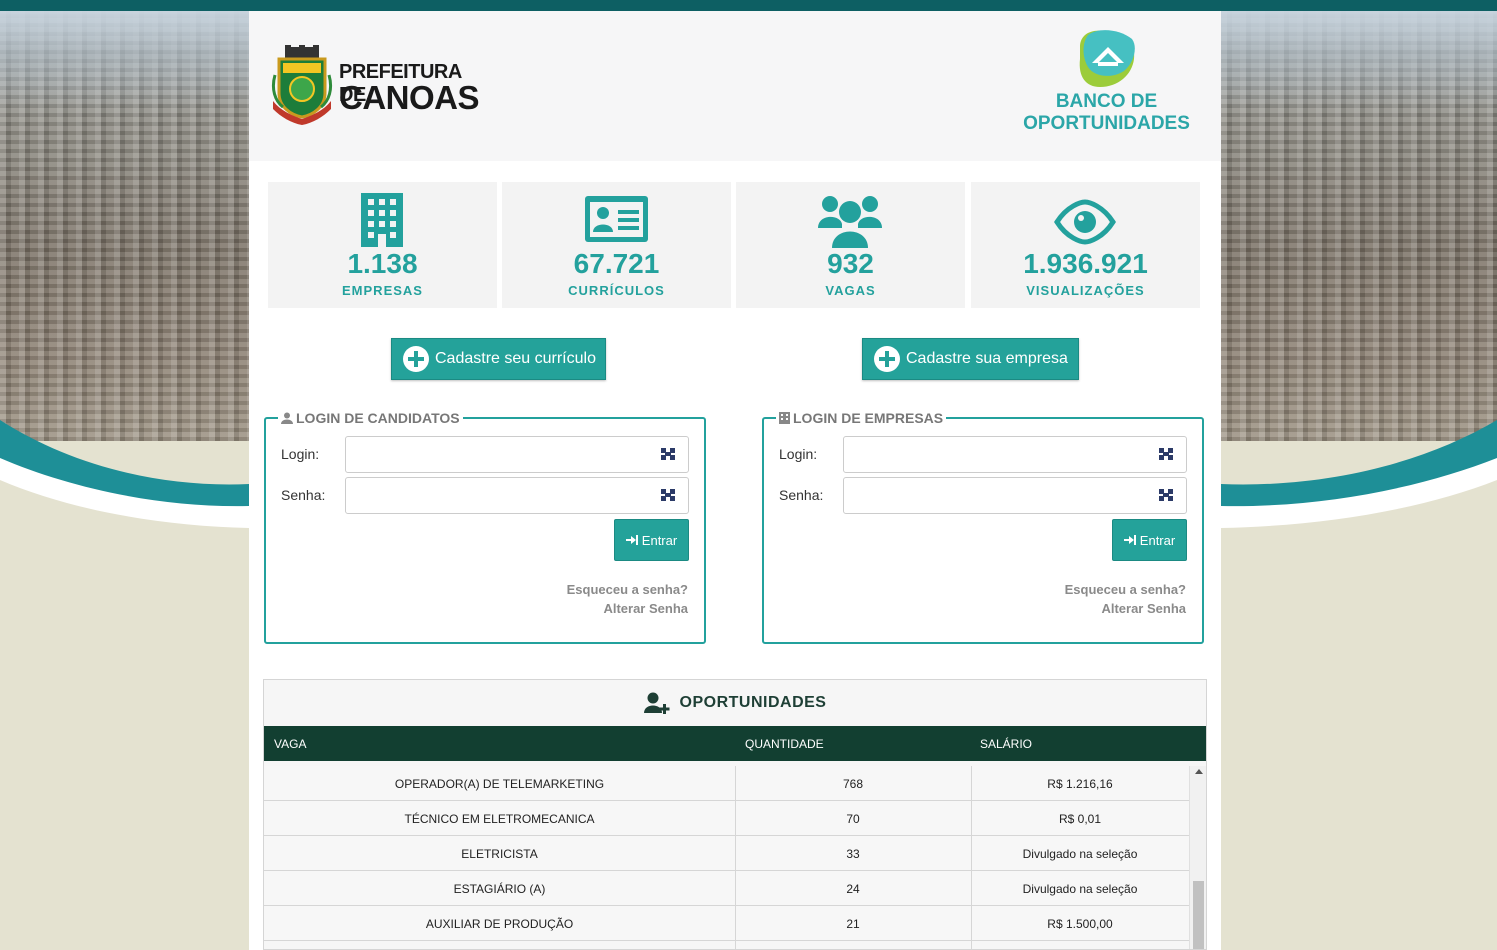 Image resolution: width=1497 pixels, height=950 pixels. I want to click on decorative-wave-left, so click(124, 485).